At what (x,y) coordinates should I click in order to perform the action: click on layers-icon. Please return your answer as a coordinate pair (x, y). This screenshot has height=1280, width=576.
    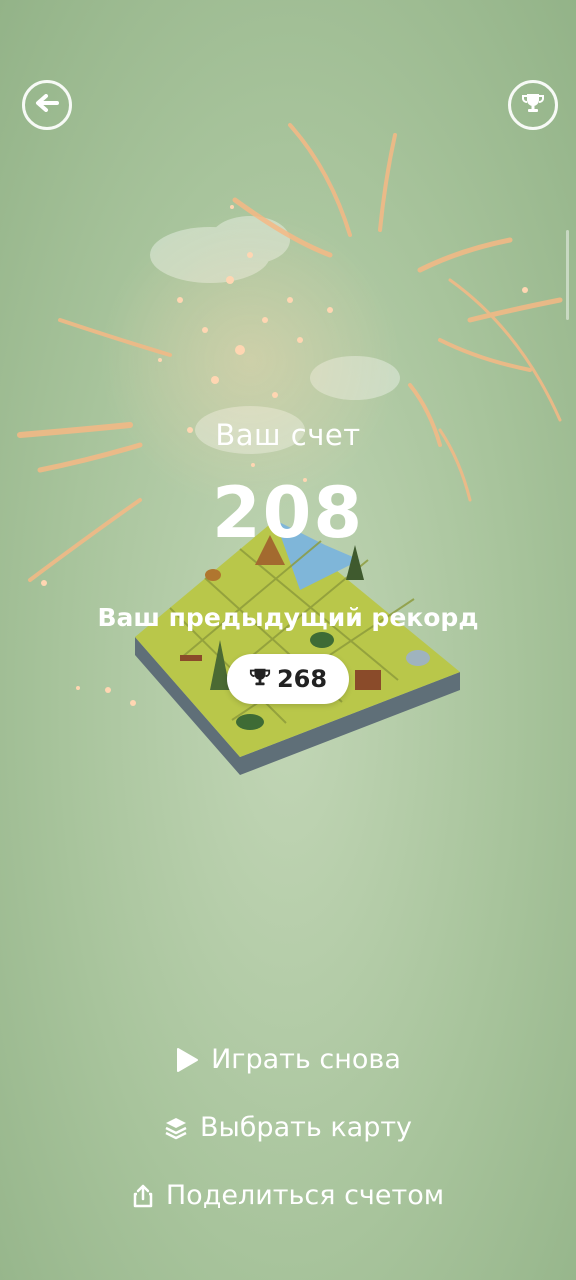
    Looking at the image, I should click on (176, 1128).